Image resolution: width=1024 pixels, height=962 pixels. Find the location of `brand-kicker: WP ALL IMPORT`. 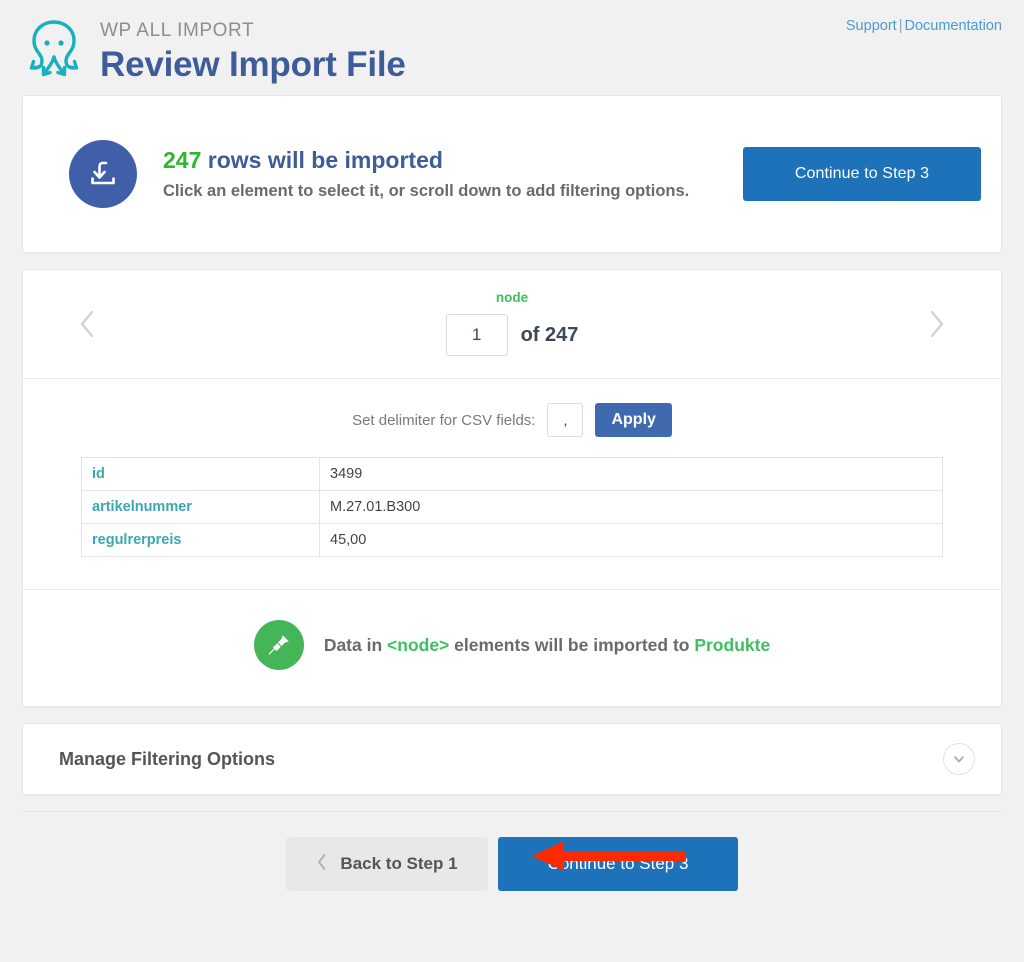

brand-kicker: WP ALL IMPORT is located at coordinates (177, 30).